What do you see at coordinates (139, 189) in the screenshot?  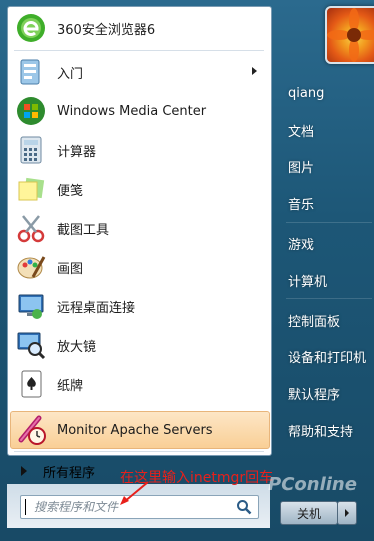 I see `program-sticky-notes: 便笺` at bounding box center [139, 189].